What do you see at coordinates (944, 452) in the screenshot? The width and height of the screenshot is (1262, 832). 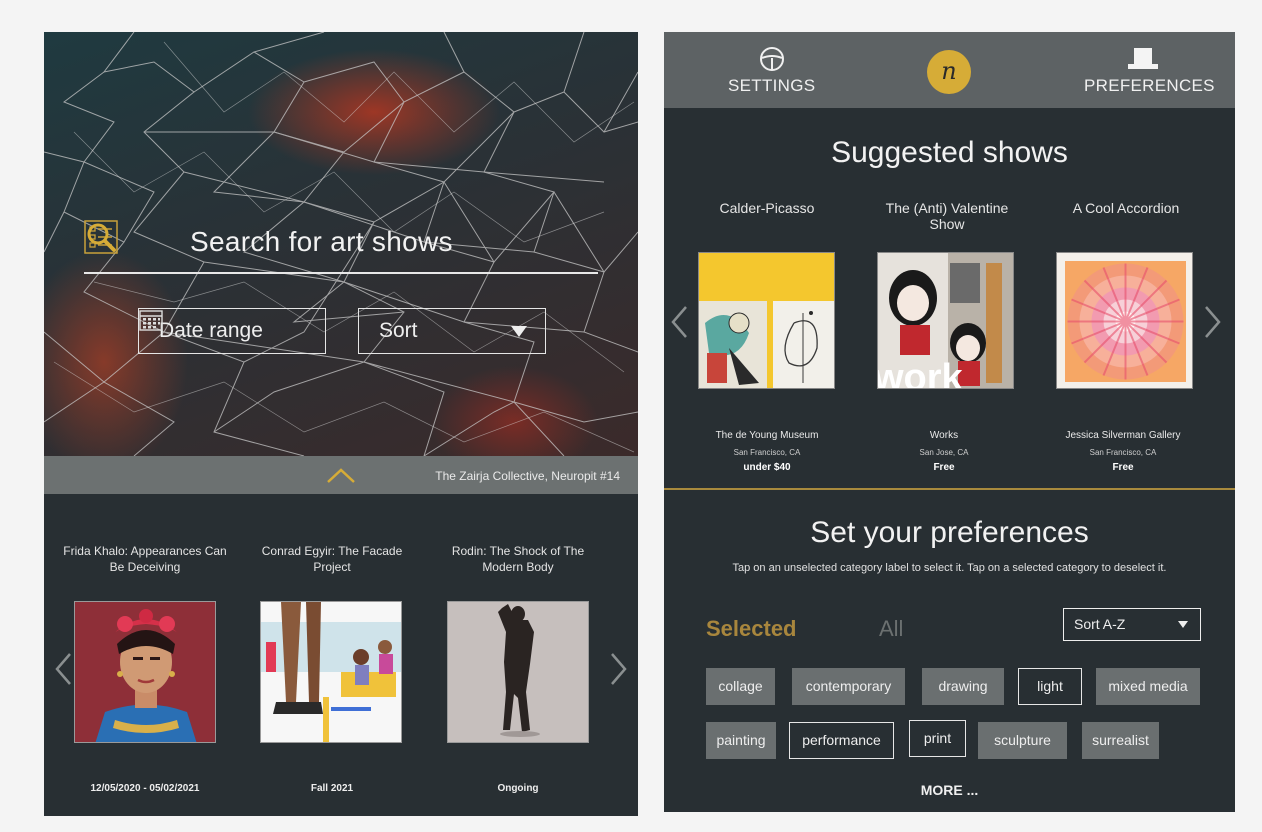 I see `venue-city: San Jose, CA` at bounding box center [944, 452].